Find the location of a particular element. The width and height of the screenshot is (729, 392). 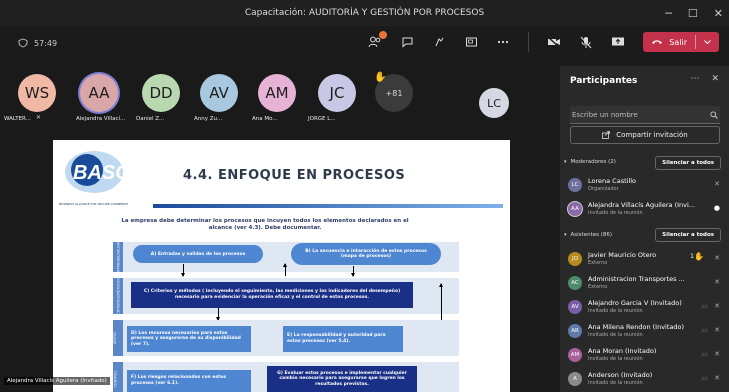

maximize-button: ☐ is located at coordinates (693, 13).